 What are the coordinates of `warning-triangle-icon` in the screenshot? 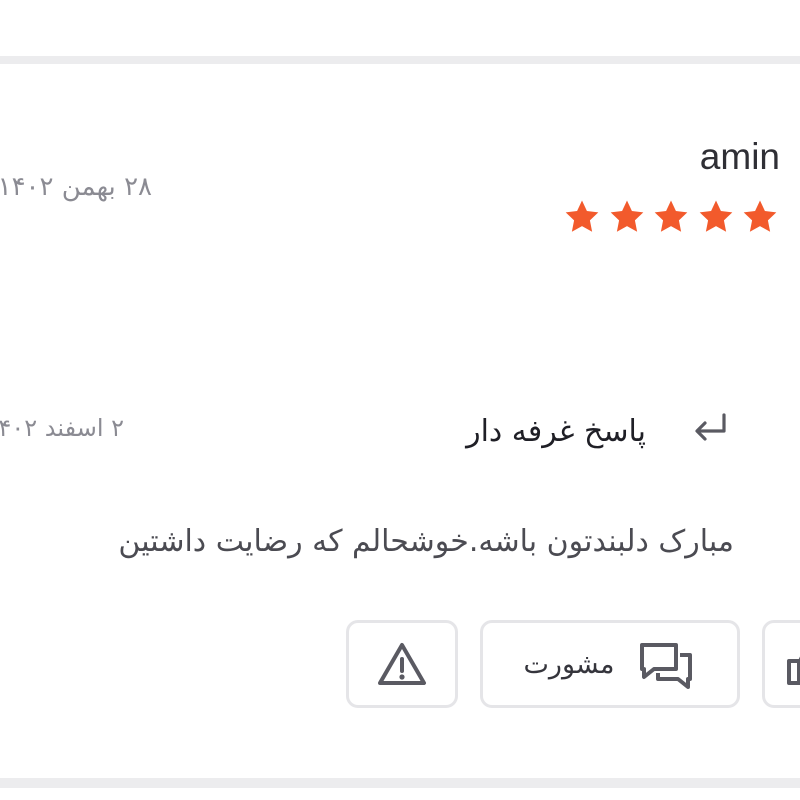 It's located at (402, 664).